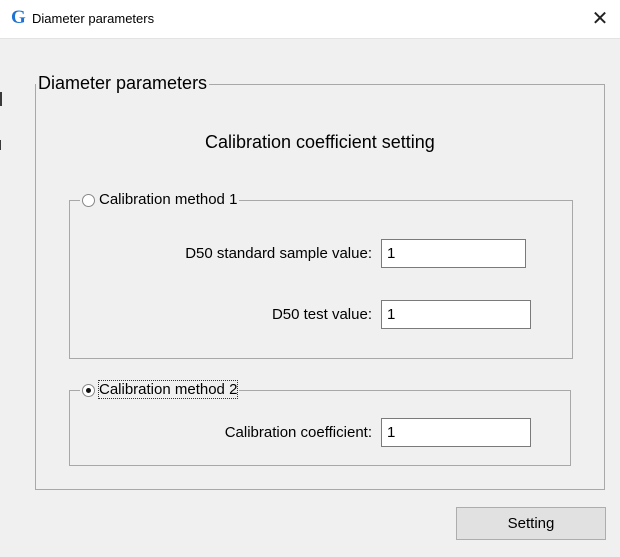 The image size is (620, 557). I want to click on d50-standard-sample-label: D50 standard sample value:, so click(278, 253).